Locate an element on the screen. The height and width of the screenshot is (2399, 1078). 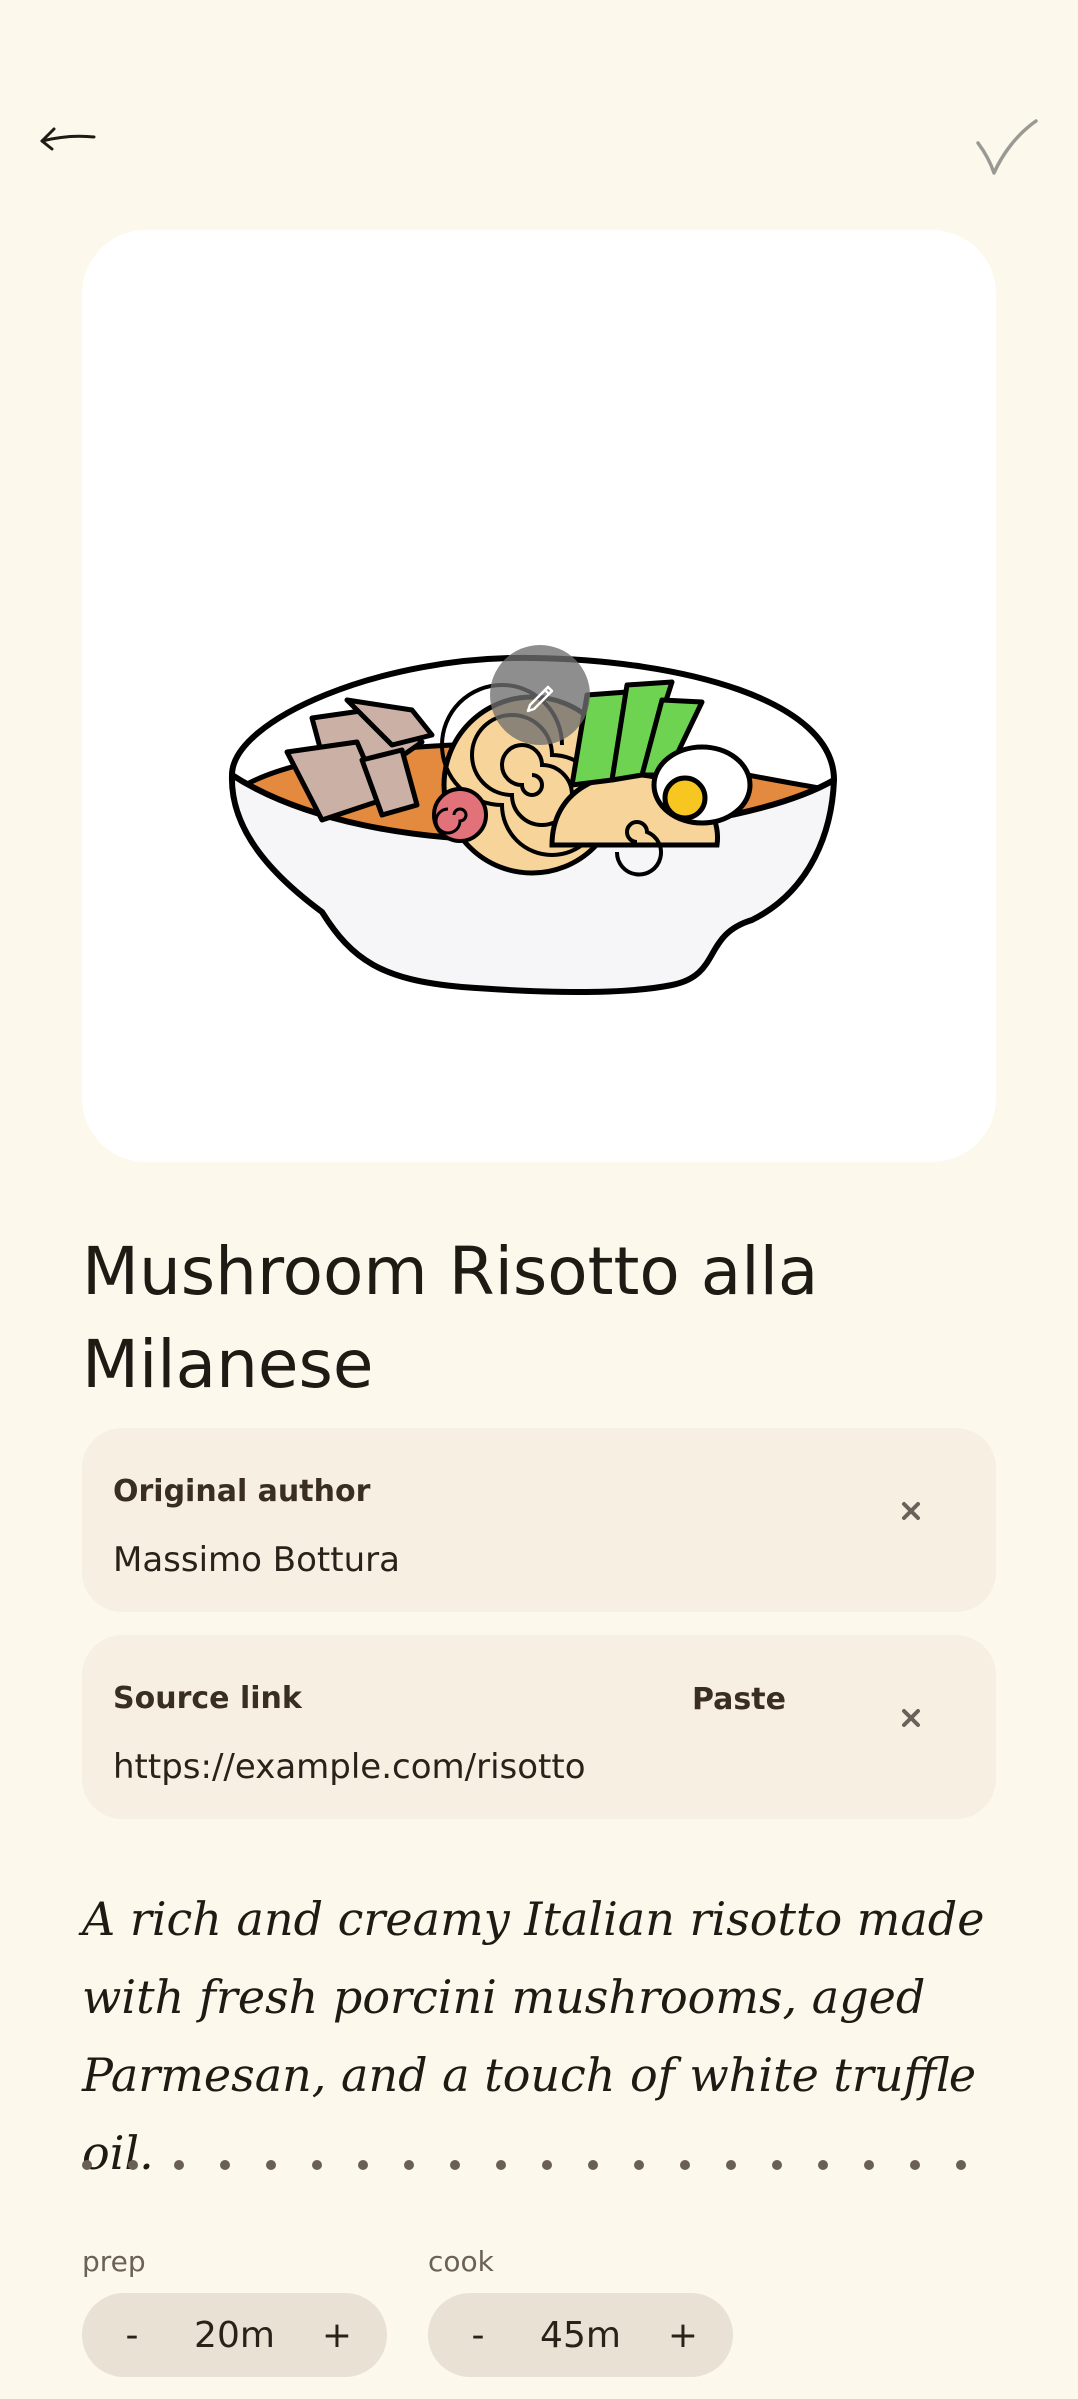
check-icon is located at coordinates (1007, 147).